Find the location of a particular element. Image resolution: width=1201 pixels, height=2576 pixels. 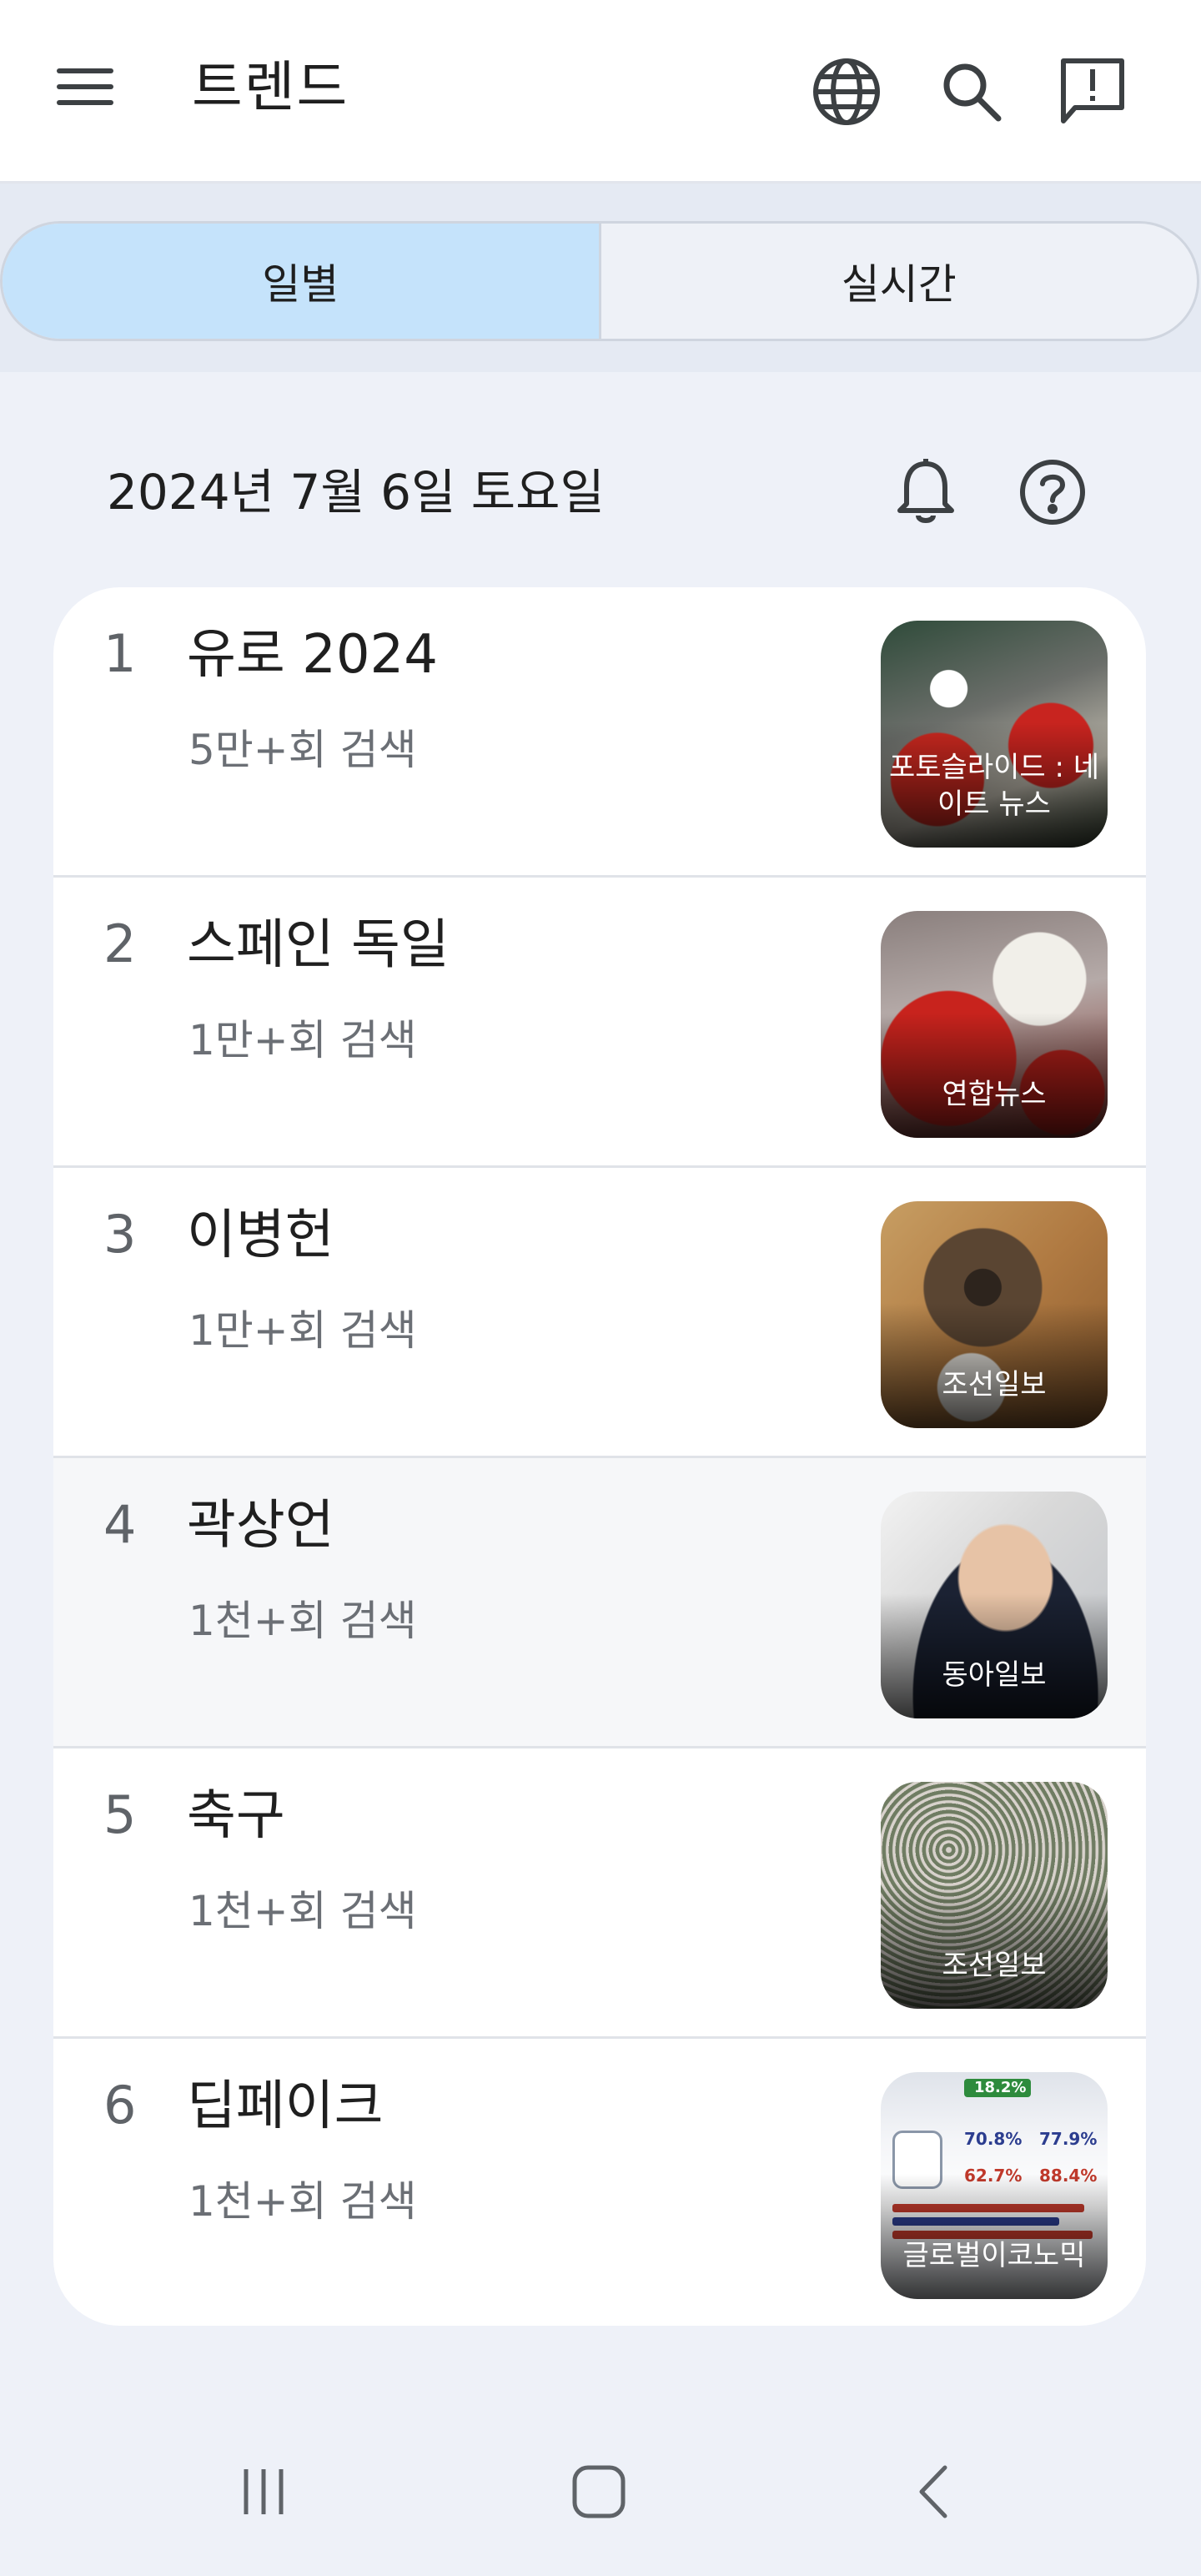

trend-rank: 4 is located at coordinates (120, 1524).